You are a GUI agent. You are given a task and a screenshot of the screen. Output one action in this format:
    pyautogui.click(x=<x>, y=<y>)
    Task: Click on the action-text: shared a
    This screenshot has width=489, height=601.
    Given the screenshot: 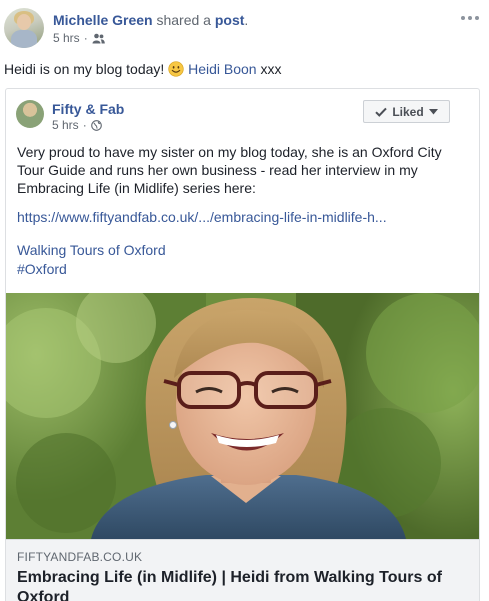 What is the action you would take?
    pyautogui.click(x=183, y=20)
    